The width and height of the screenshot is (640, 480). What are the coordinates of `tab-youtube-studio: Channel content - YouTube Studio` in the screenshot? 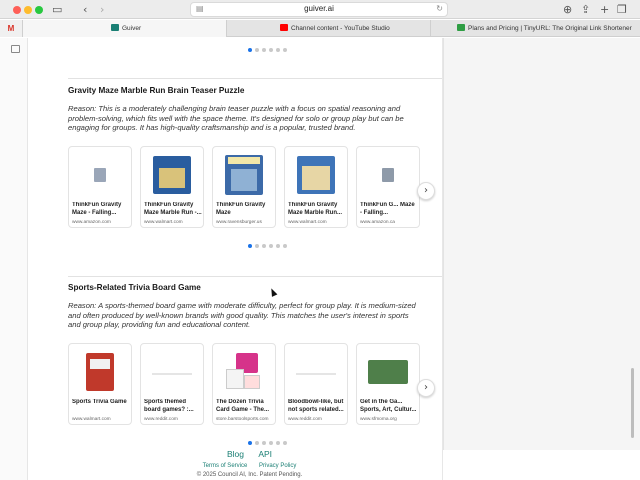 It's located at (328, 28).